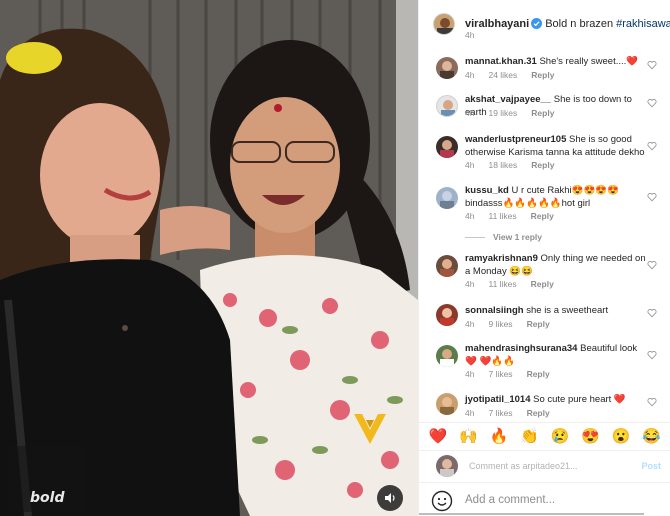 The image size is (670, 516). What do you see at coordinates (544, 435) in the screenshot?
I see `quick-reactions-bar: ❤️ 🙌 🔥 👏 😢 😍 😮 😂` at bounding box center [544, 435].